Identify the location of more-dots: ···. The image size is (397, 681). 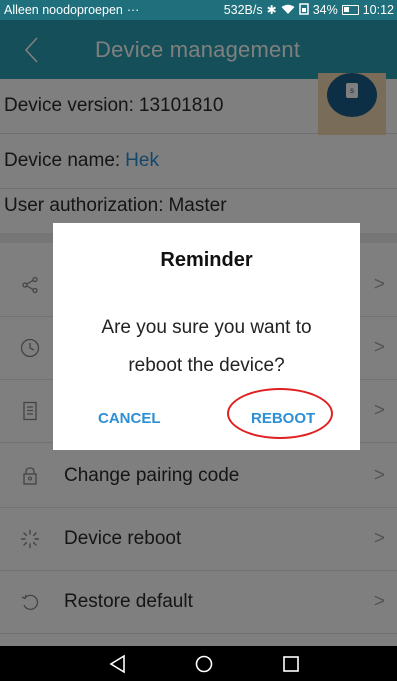
(133, 10).